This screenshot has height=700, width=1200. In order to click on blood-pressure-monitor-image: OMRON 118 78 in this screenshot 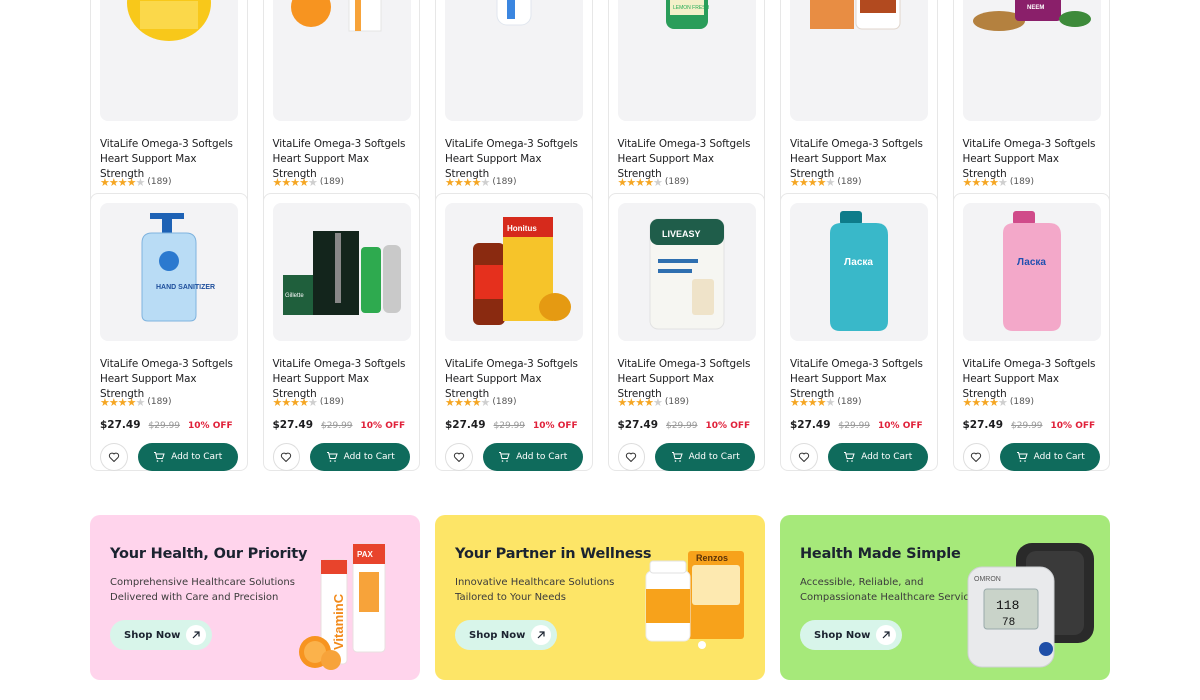, I will do `click(1030, 605)`.